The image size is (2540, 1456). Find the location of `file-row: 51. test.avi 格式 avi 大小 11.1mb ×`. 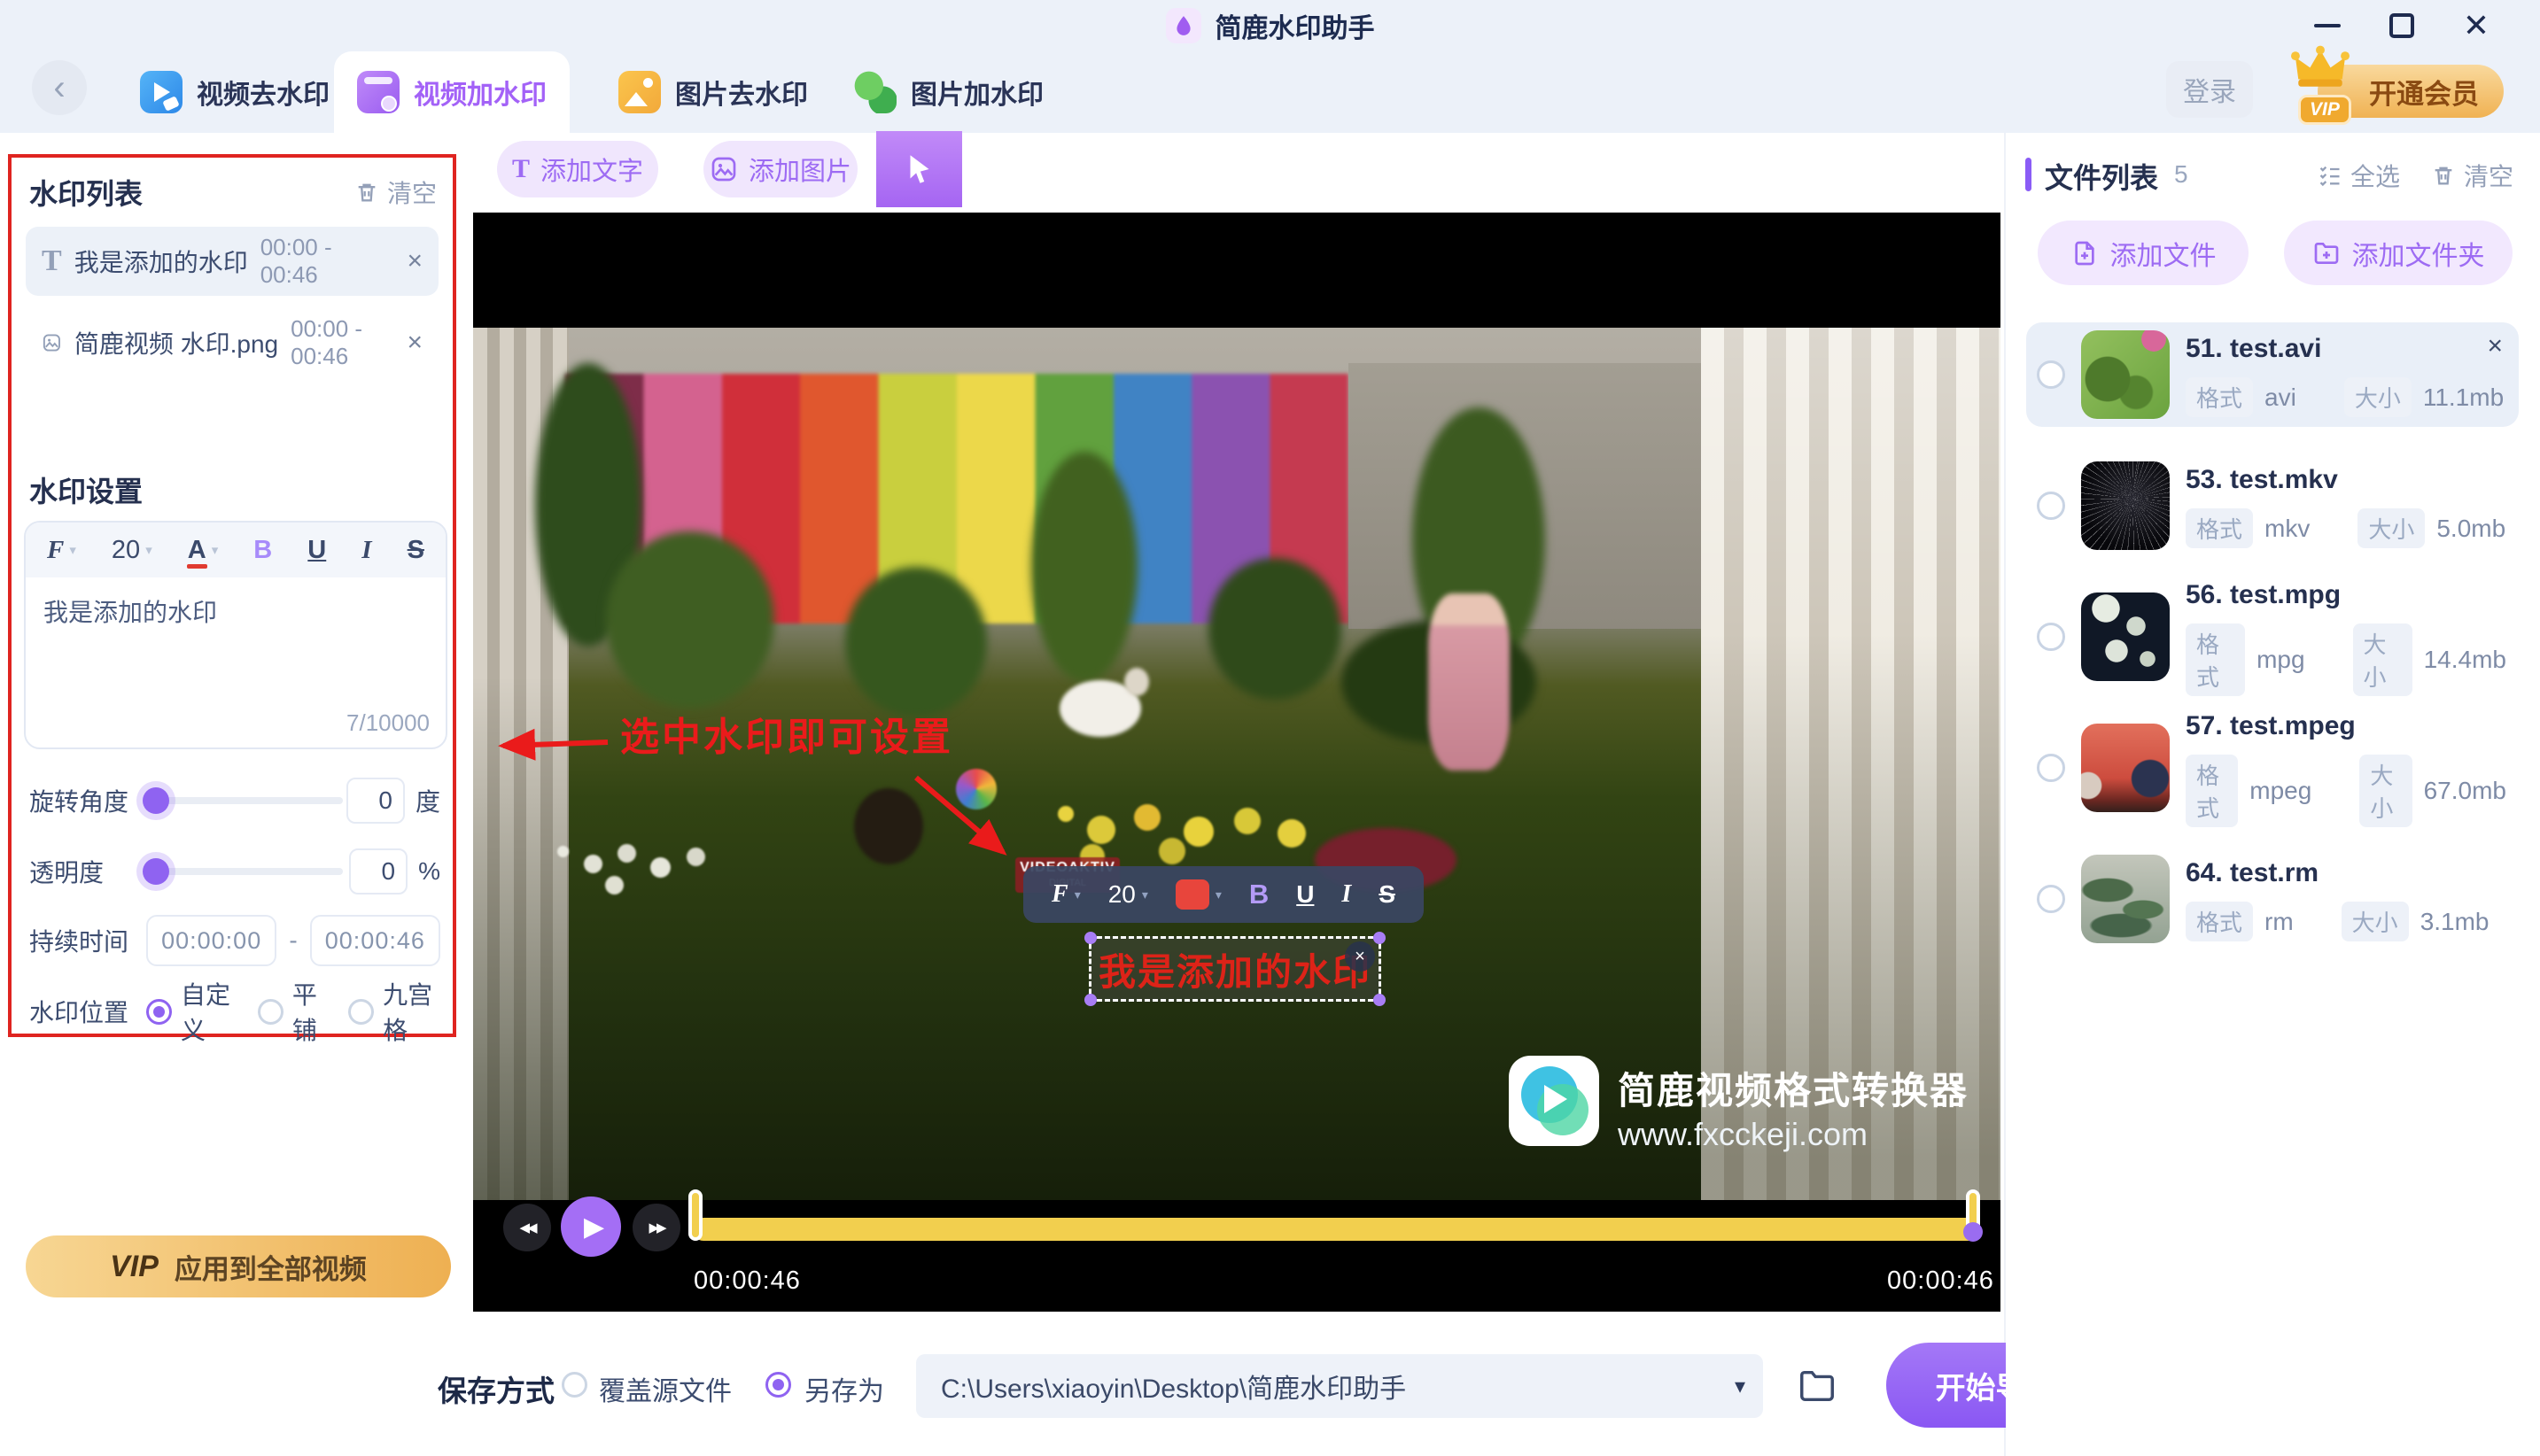

file-row: 51. test.avi 格式 avi 大小 11.1mb × is located at coordinates (2272, 374).